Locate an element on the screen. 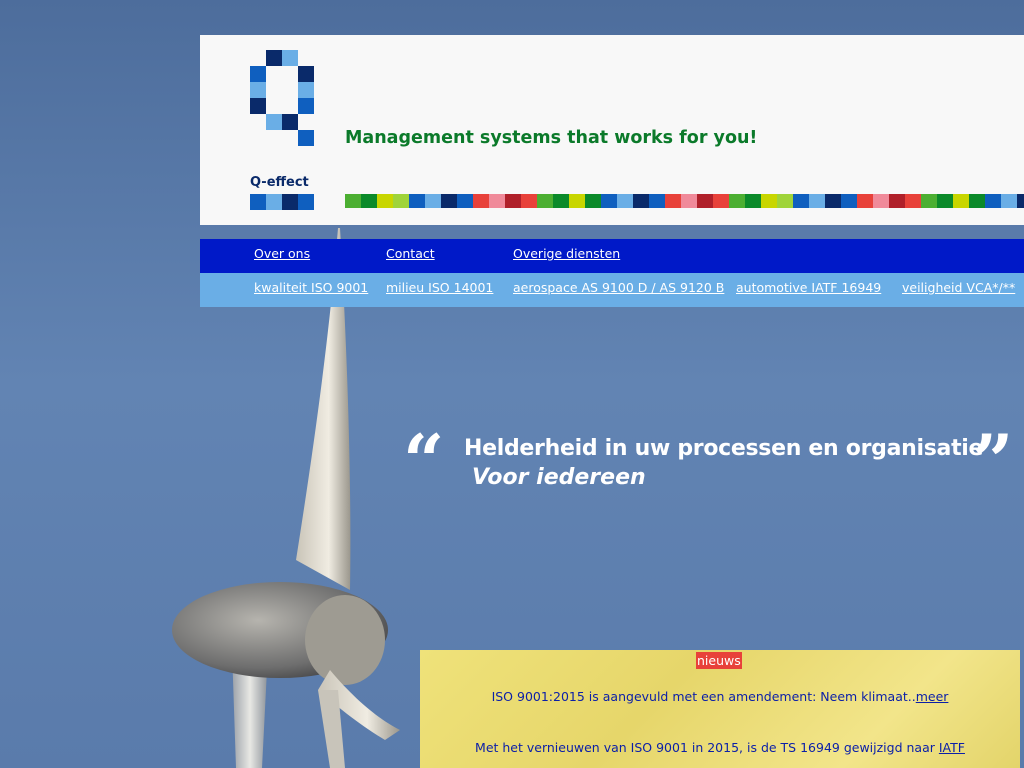 The image size is (1024, 768). nav-contact: Contact is located at coordinates (410, 253).